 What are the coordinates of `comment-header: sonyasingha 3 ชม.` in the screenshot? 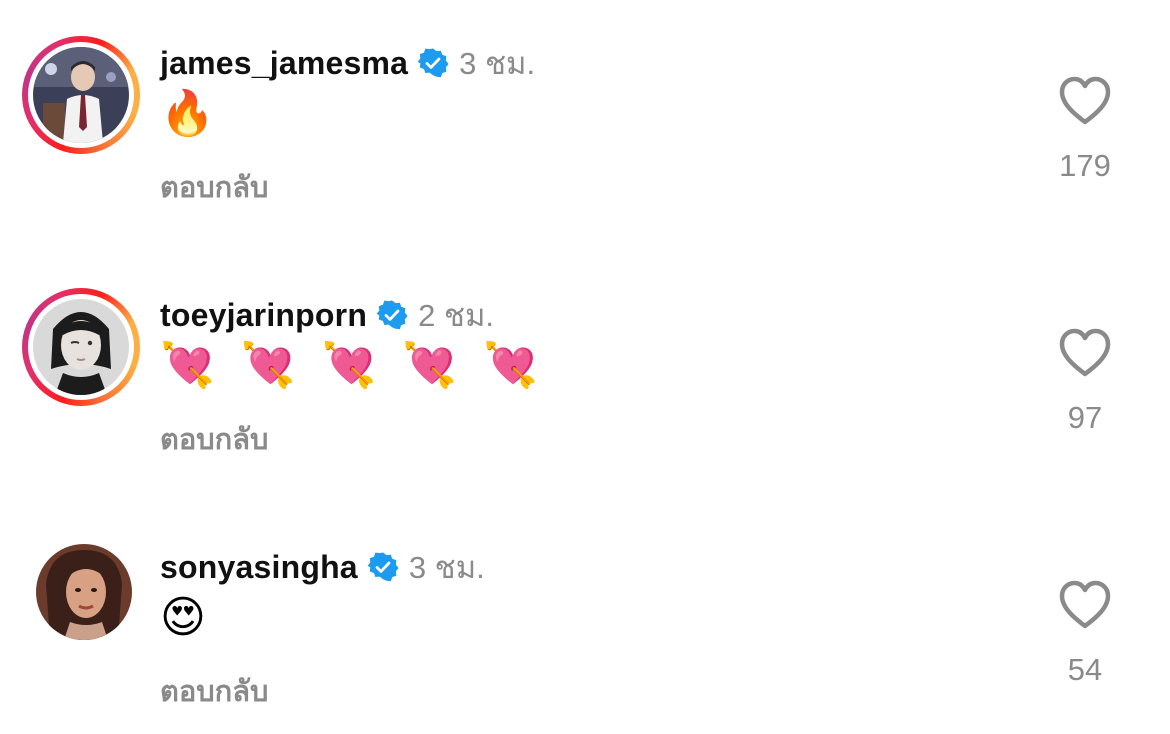 It's located at (322, 567).